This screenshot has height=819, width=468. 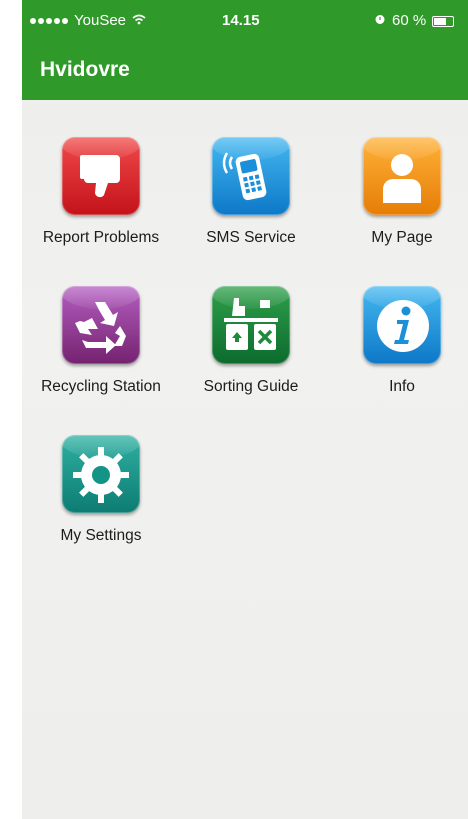 I want to click on menu-item-my-settings: My Settings, so click(x=101, y=490).